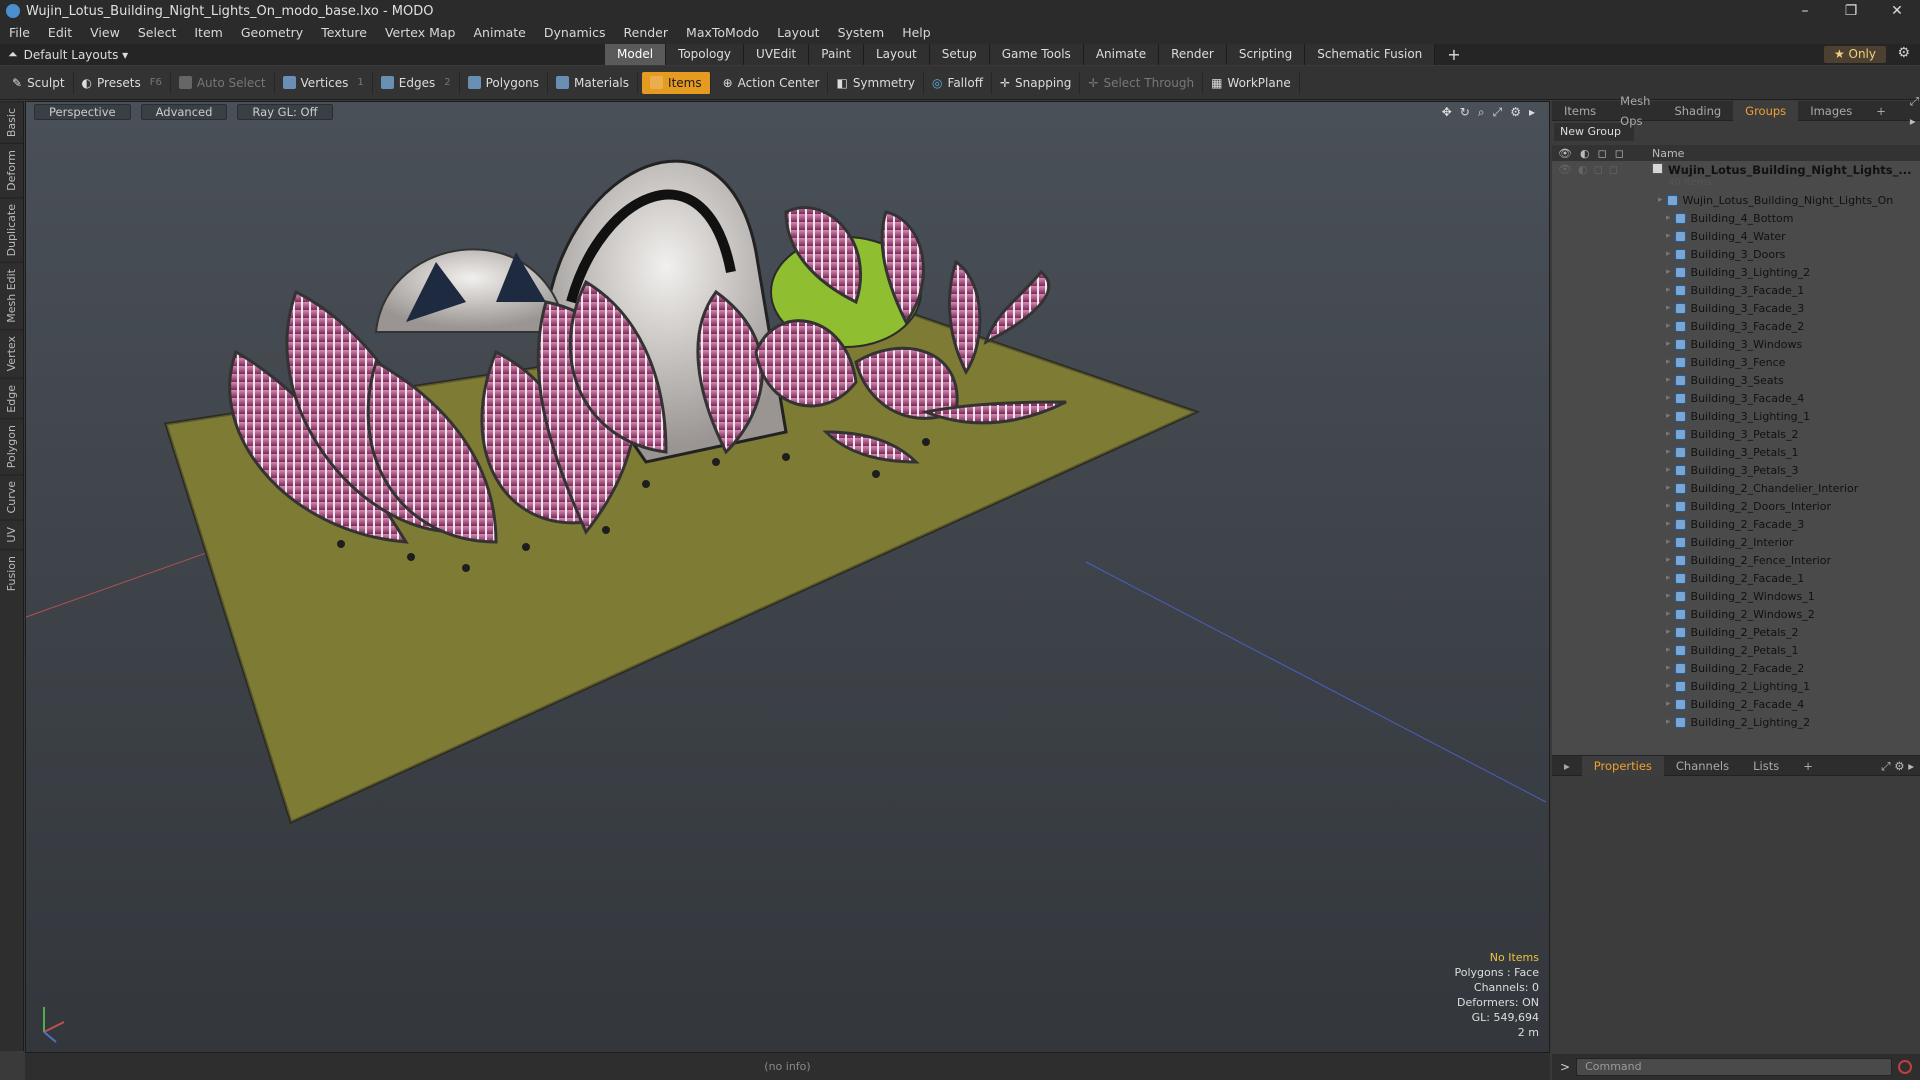 The image size is (1920, 1080). Describe the element at coordinates (646, 33) in the screenshot. I see `menu-render: Render` at that location.